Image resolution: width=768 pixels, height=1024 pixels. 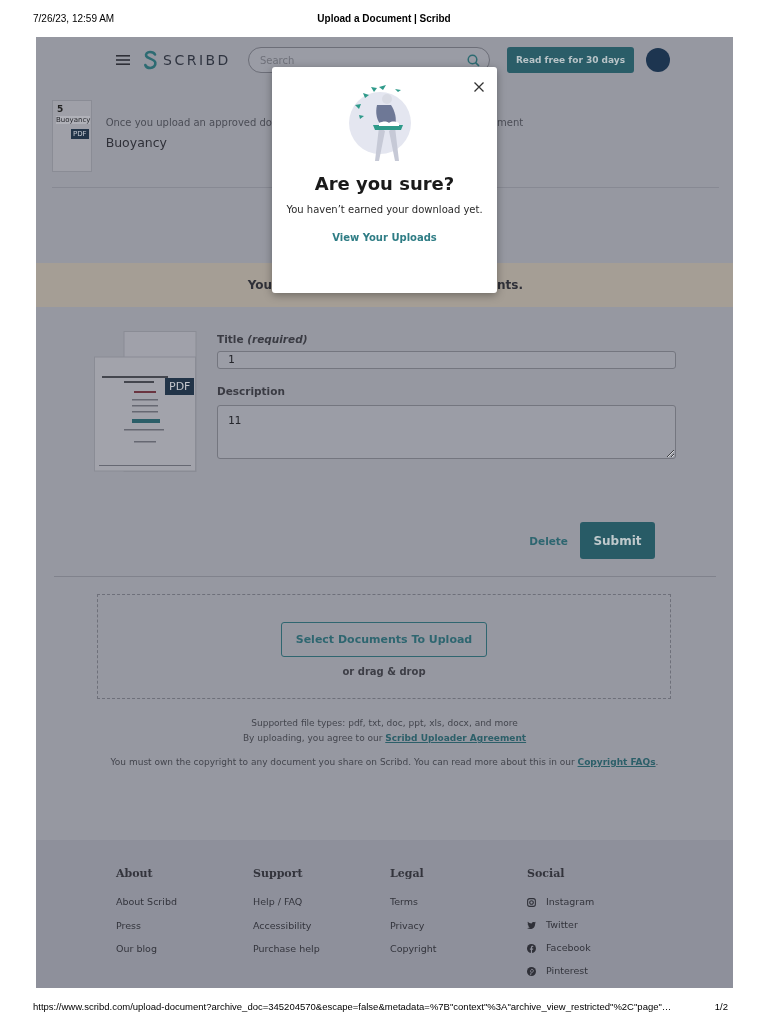 I want to click on drop-zone: Select Documents To Upload or drag & drop, so click(x=384, y=646).